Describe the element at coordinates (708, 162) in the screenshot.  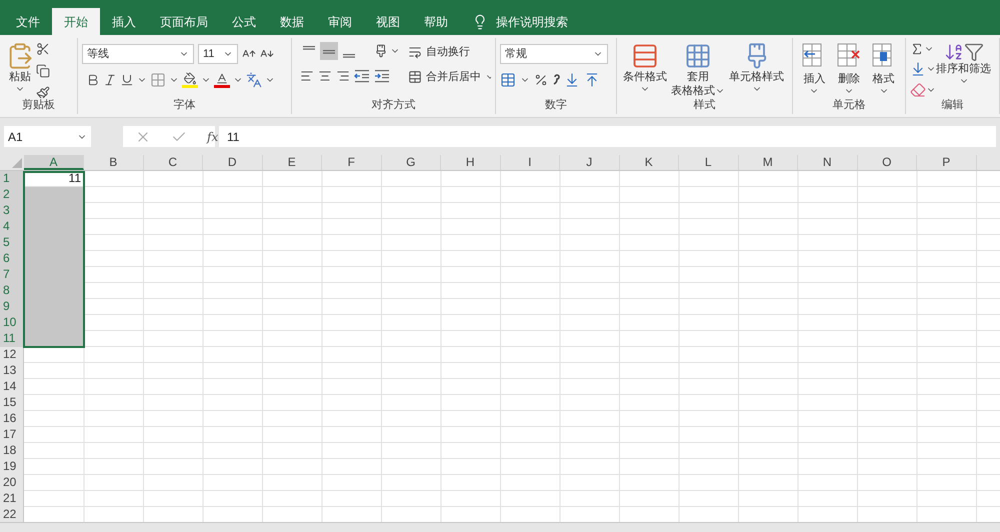
I see `column-header: L` at that location.